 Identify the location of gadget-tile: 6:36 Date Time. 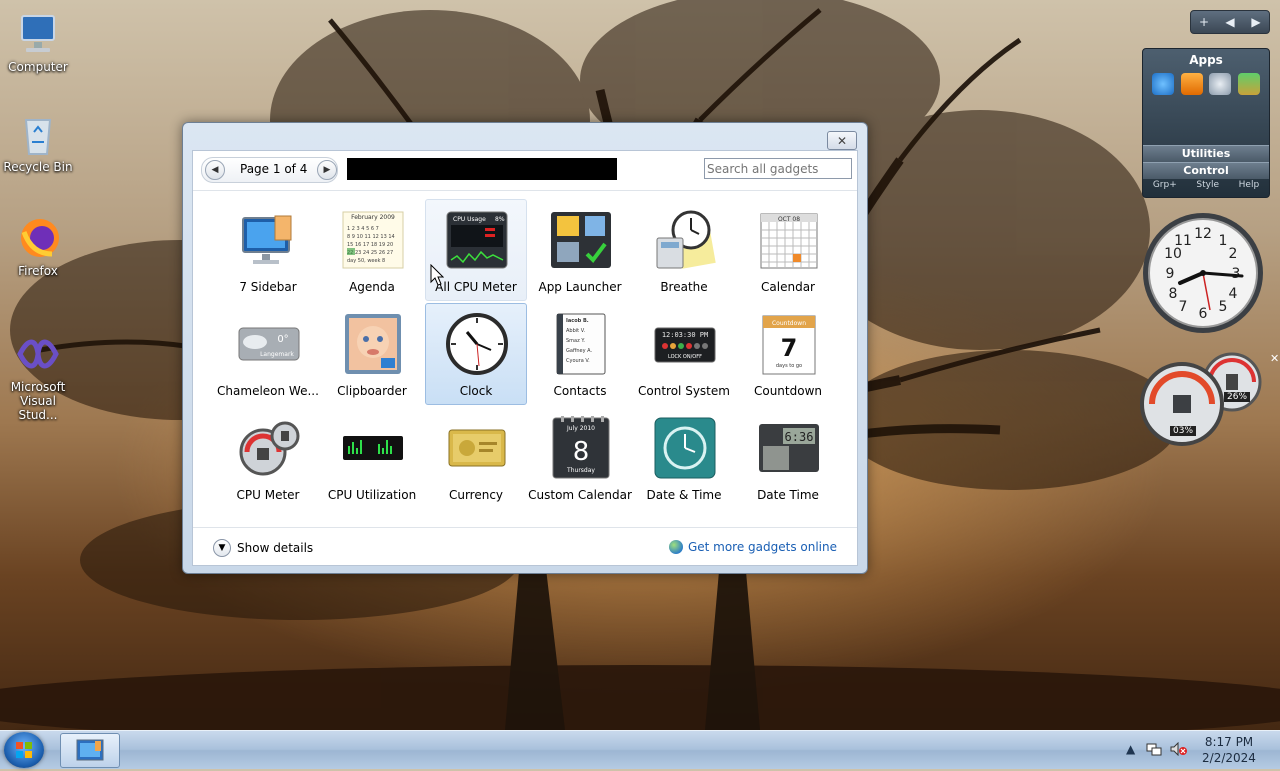
(788, 458).